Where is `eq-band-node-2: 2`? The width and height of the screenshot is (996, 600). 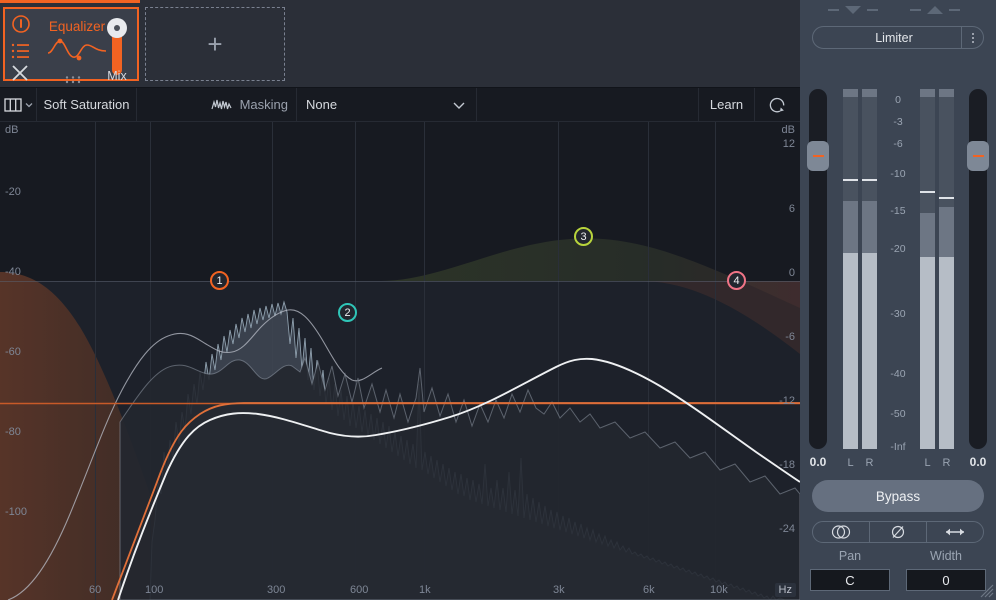 eq-band-node-2: 2 is located at coordinates (347, 312).